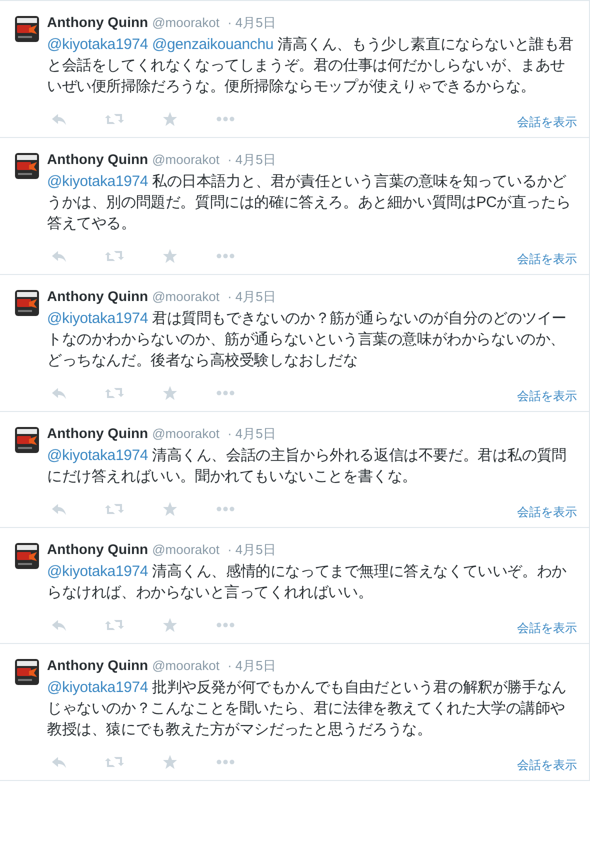 This screenshot has width=590, height=846. I want to click on tweet-text: @kiyotaka1974 批判や反発が何でもかんでも自由だという君の解釈が勝手なんじゃないのか？こんなことを聞いたら、君に法律を教えてくれた大学の講師や教授は、猿にでも教えた方がマシだったと思うだろうな。, so click(307, 709).